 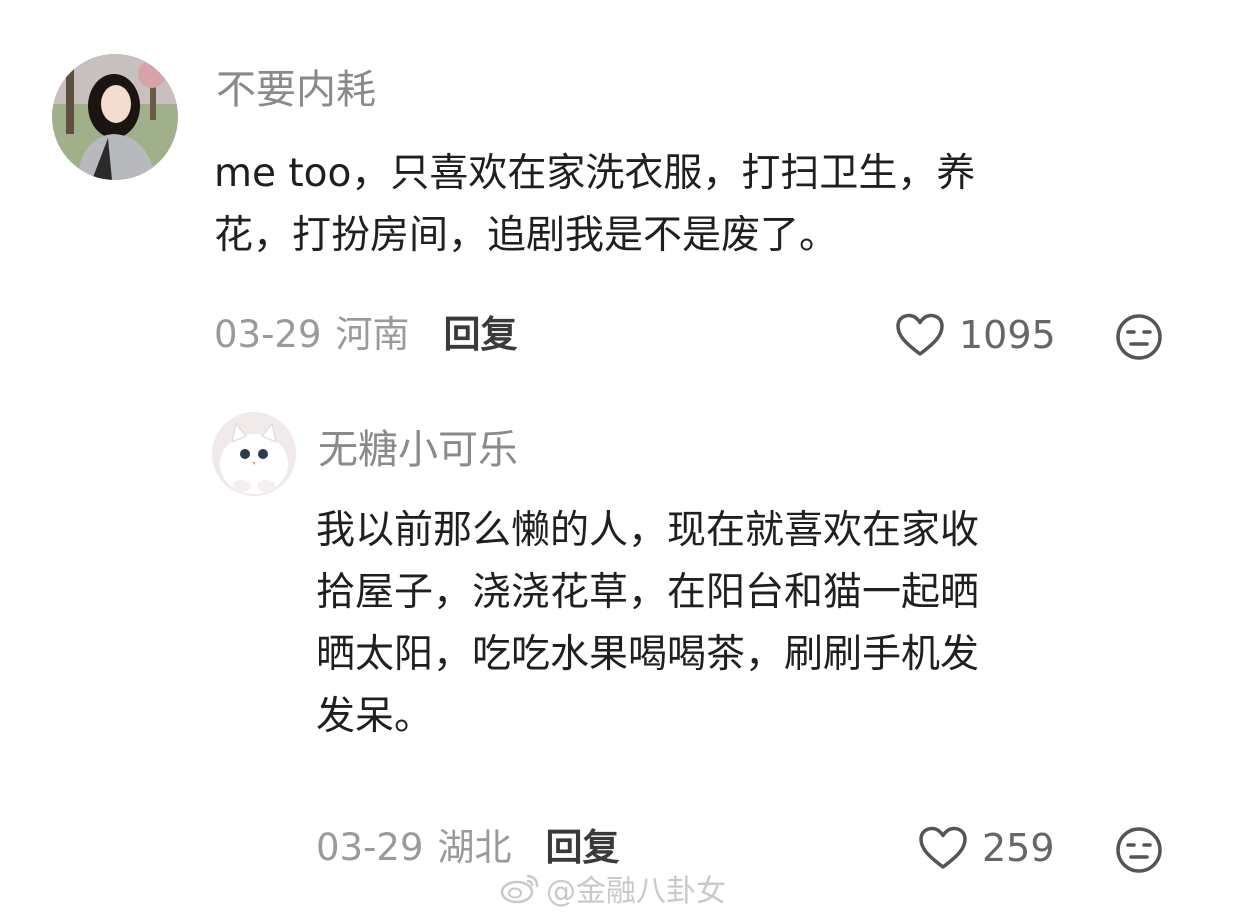 What do you see at coordinates (648, 592) in the screenshot?
I see `comment-text-line: 拾屋子，浇浇花草，在阳台和猫一起晒` at bounding box center [648, 592].